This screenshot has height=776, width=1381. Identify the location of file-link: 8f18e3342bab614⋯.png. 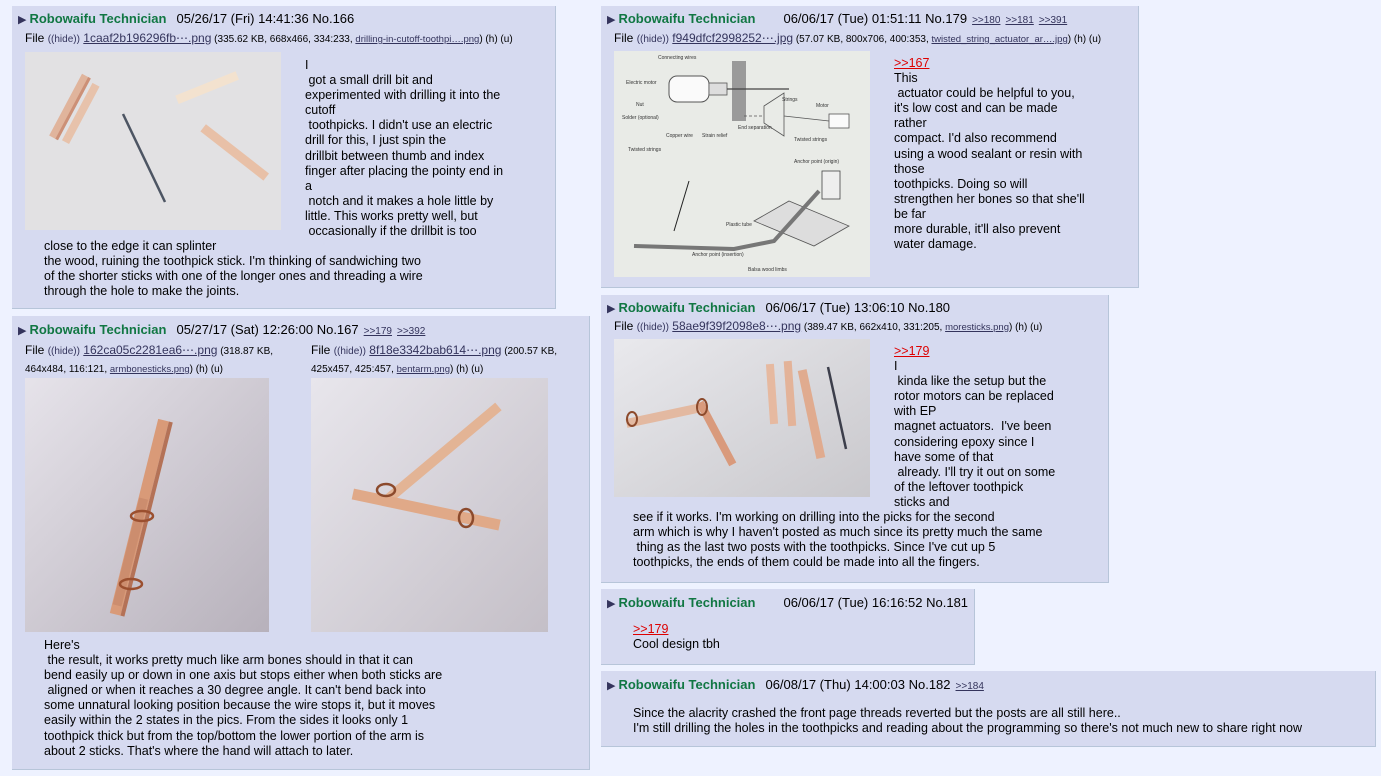
(435, 350).